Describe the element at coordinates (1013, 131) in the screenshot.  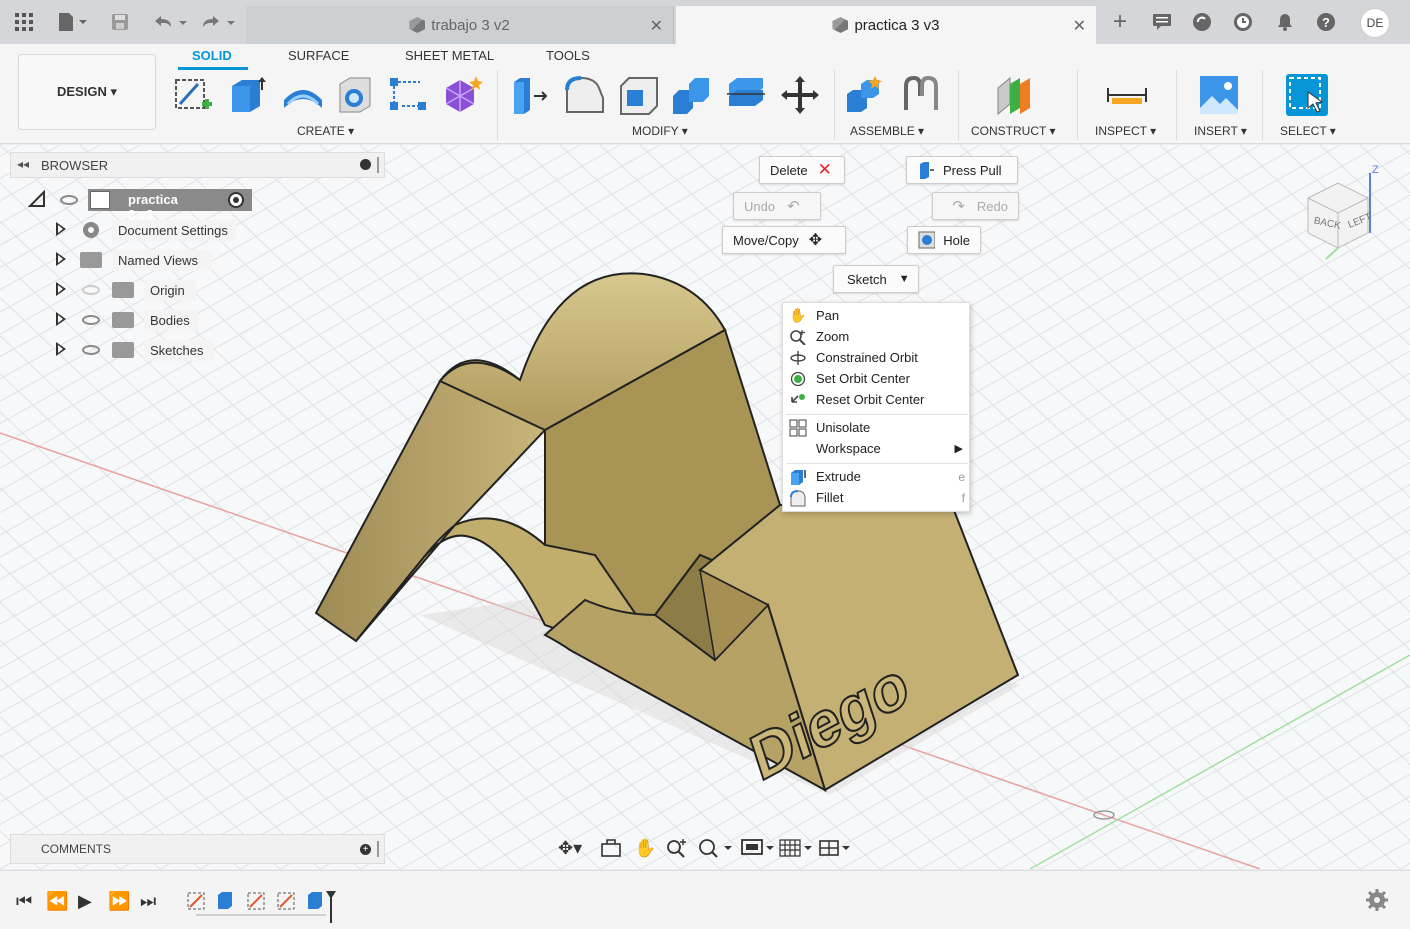
I see `construct-group-label: CONSTRUCT ▾` at that location.